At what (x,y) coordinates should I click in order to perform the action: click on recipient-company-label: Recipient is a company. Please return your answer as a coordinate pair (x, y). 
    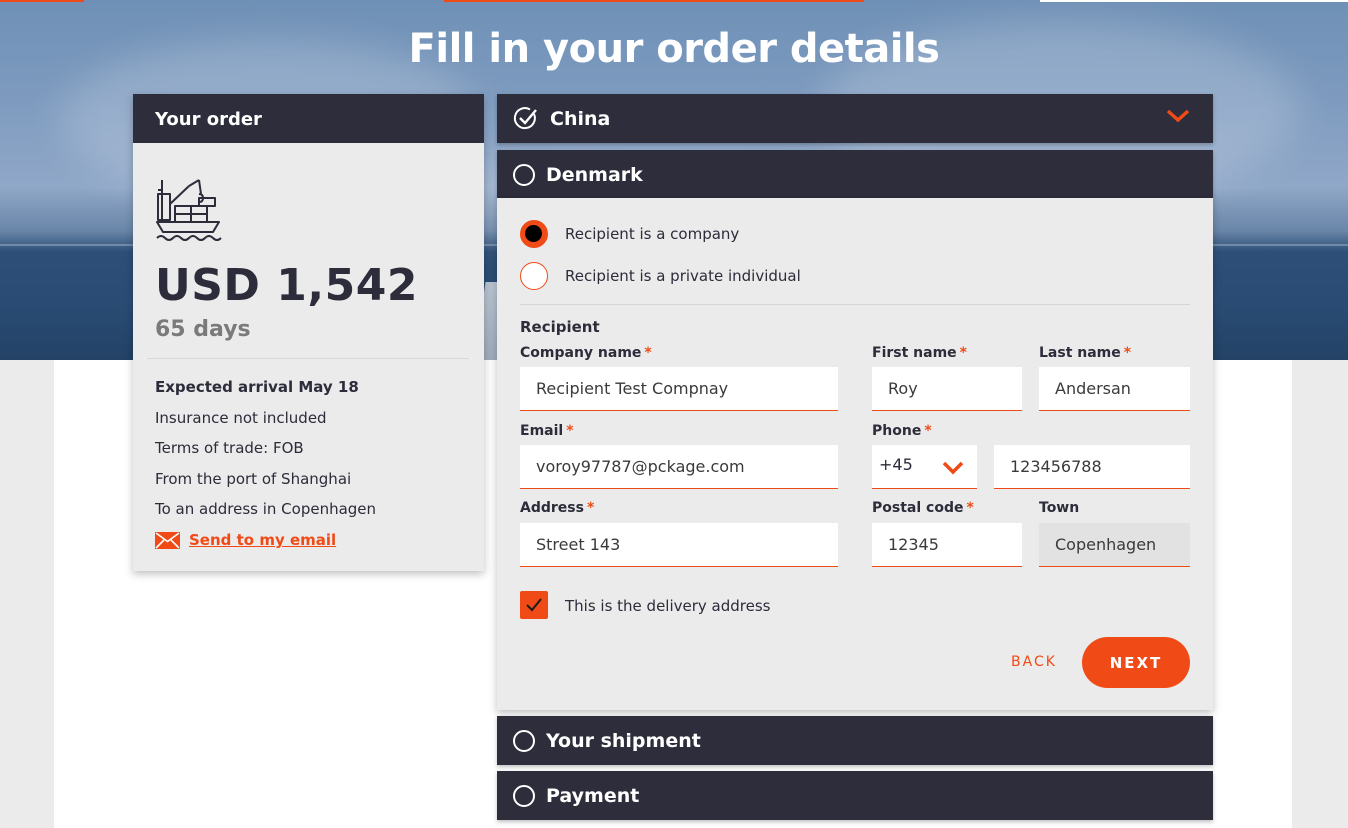
    Looking at the image, I should click on (652, 234).